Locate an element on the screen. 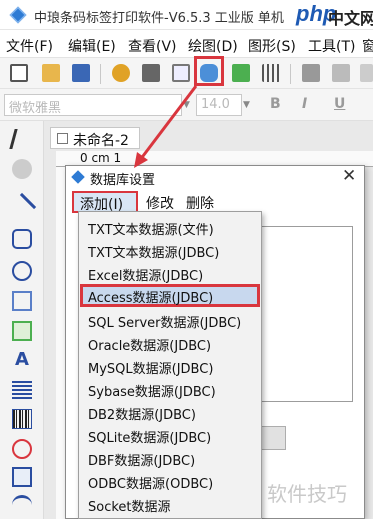 The image size is (373, 519). annotation-arrow is located at coordinates (166, 126).